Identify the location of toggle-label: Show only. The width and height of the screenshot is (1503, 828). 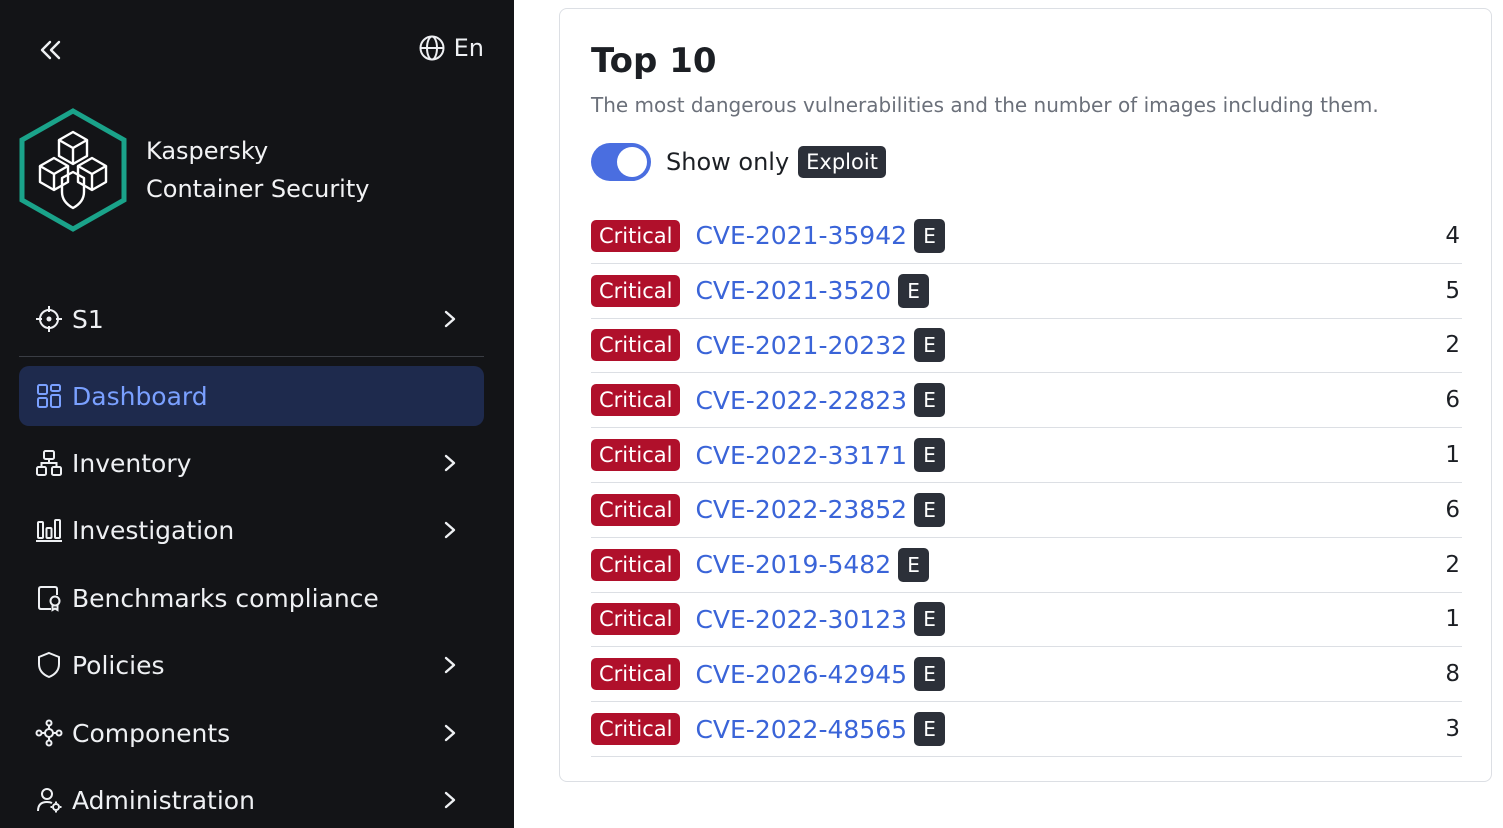
(728, 162).